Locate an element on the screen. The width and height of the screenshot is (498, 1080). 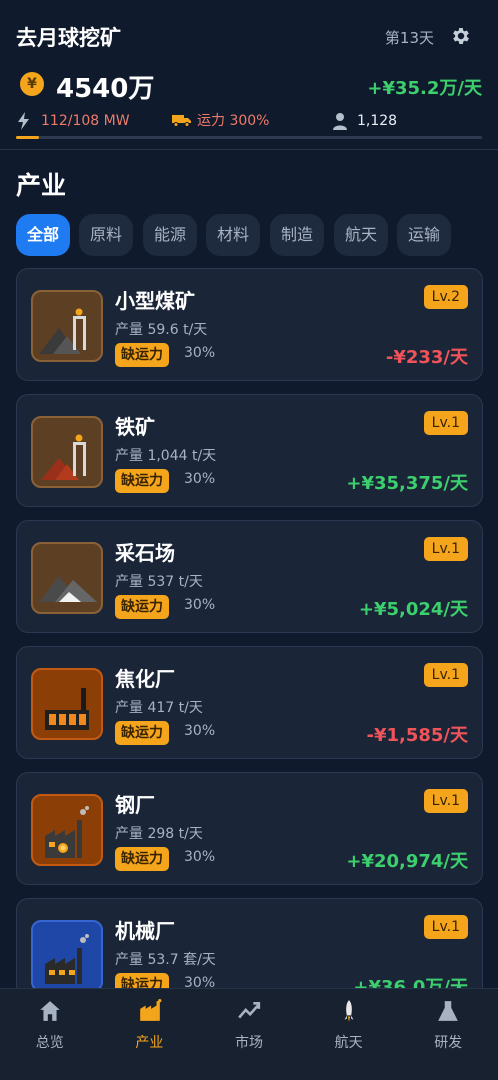
app-title: 去月球挖矿 is located at coordinates (68, 38).